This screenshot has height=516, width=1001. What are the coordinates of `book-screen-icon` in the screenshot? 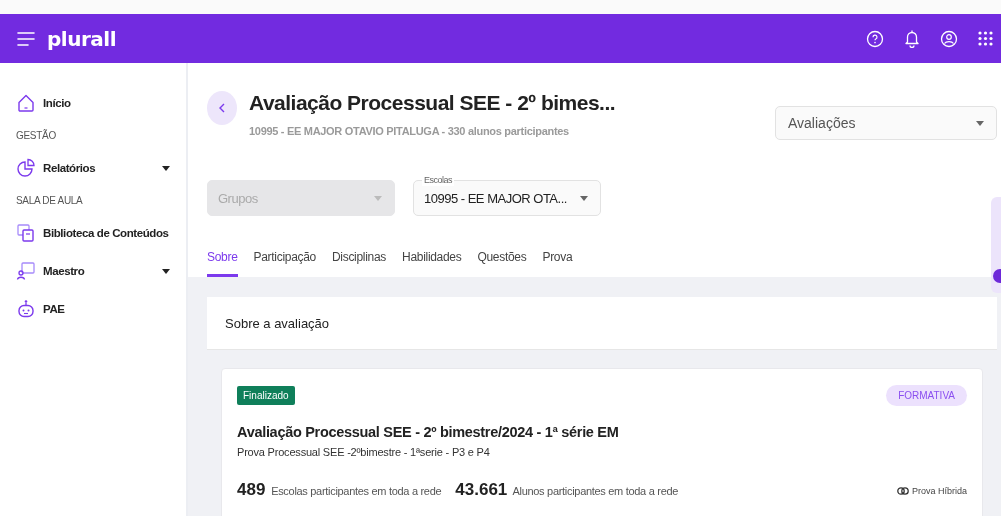 It's located at (26, 233).